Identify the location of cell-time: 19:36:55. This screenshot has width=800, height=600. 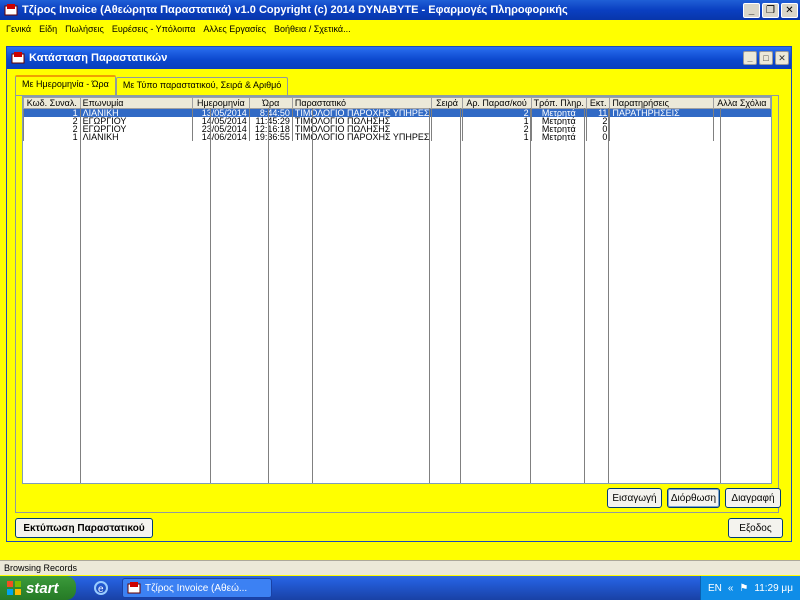
(270, 137).